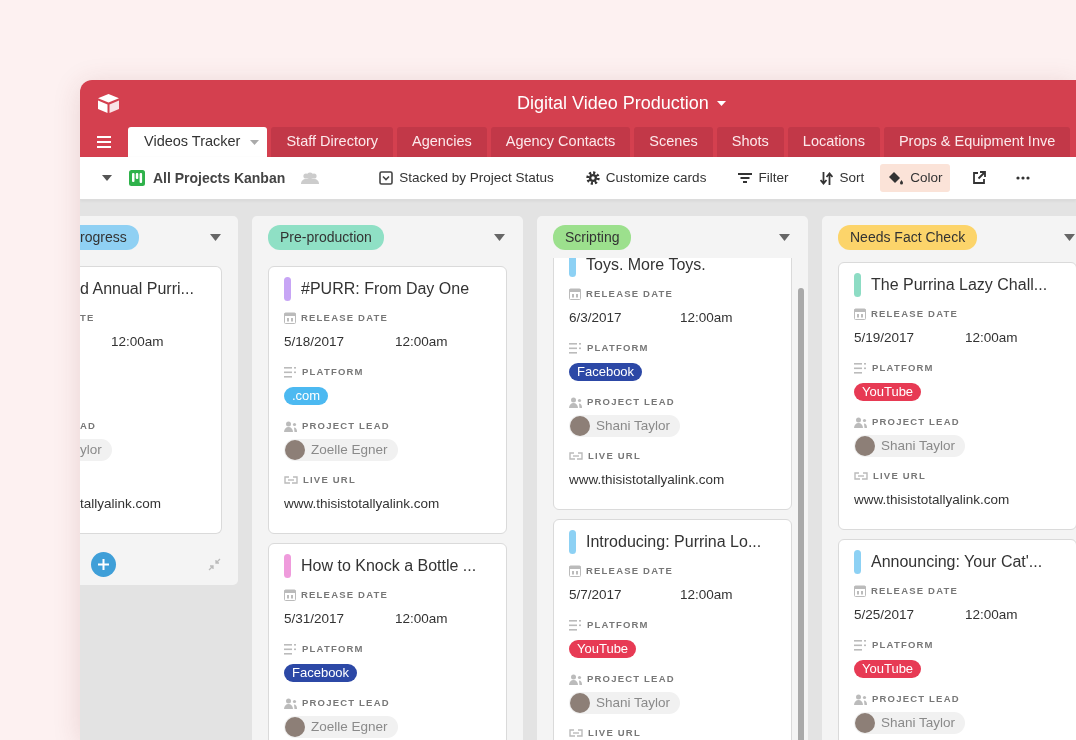  Describe the element at coordinates (672, 629) in the screenshot. I see `record-card: Introducing: Purrina Lo... RELEASE DATE 5/7/2017 12:00am PLATFORM YouTube PROJECT LEAD Shani Taylor LIVE URL` at that location.